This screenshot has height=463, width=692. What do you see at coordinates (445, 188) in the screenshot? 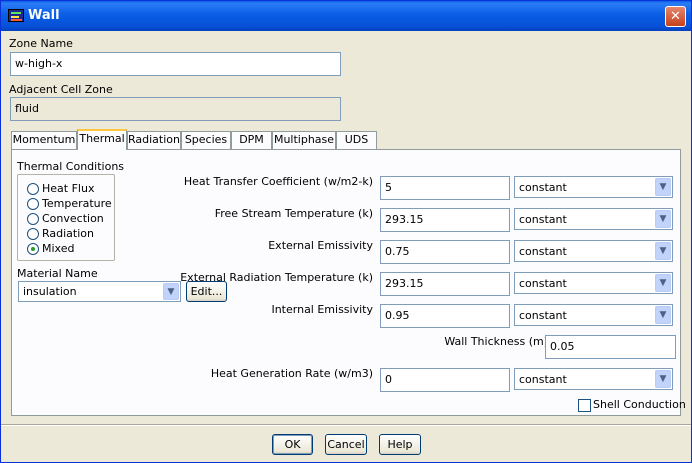
I see `heat-transfer-coefficient-input: 5` at bounding box center [445, 188].